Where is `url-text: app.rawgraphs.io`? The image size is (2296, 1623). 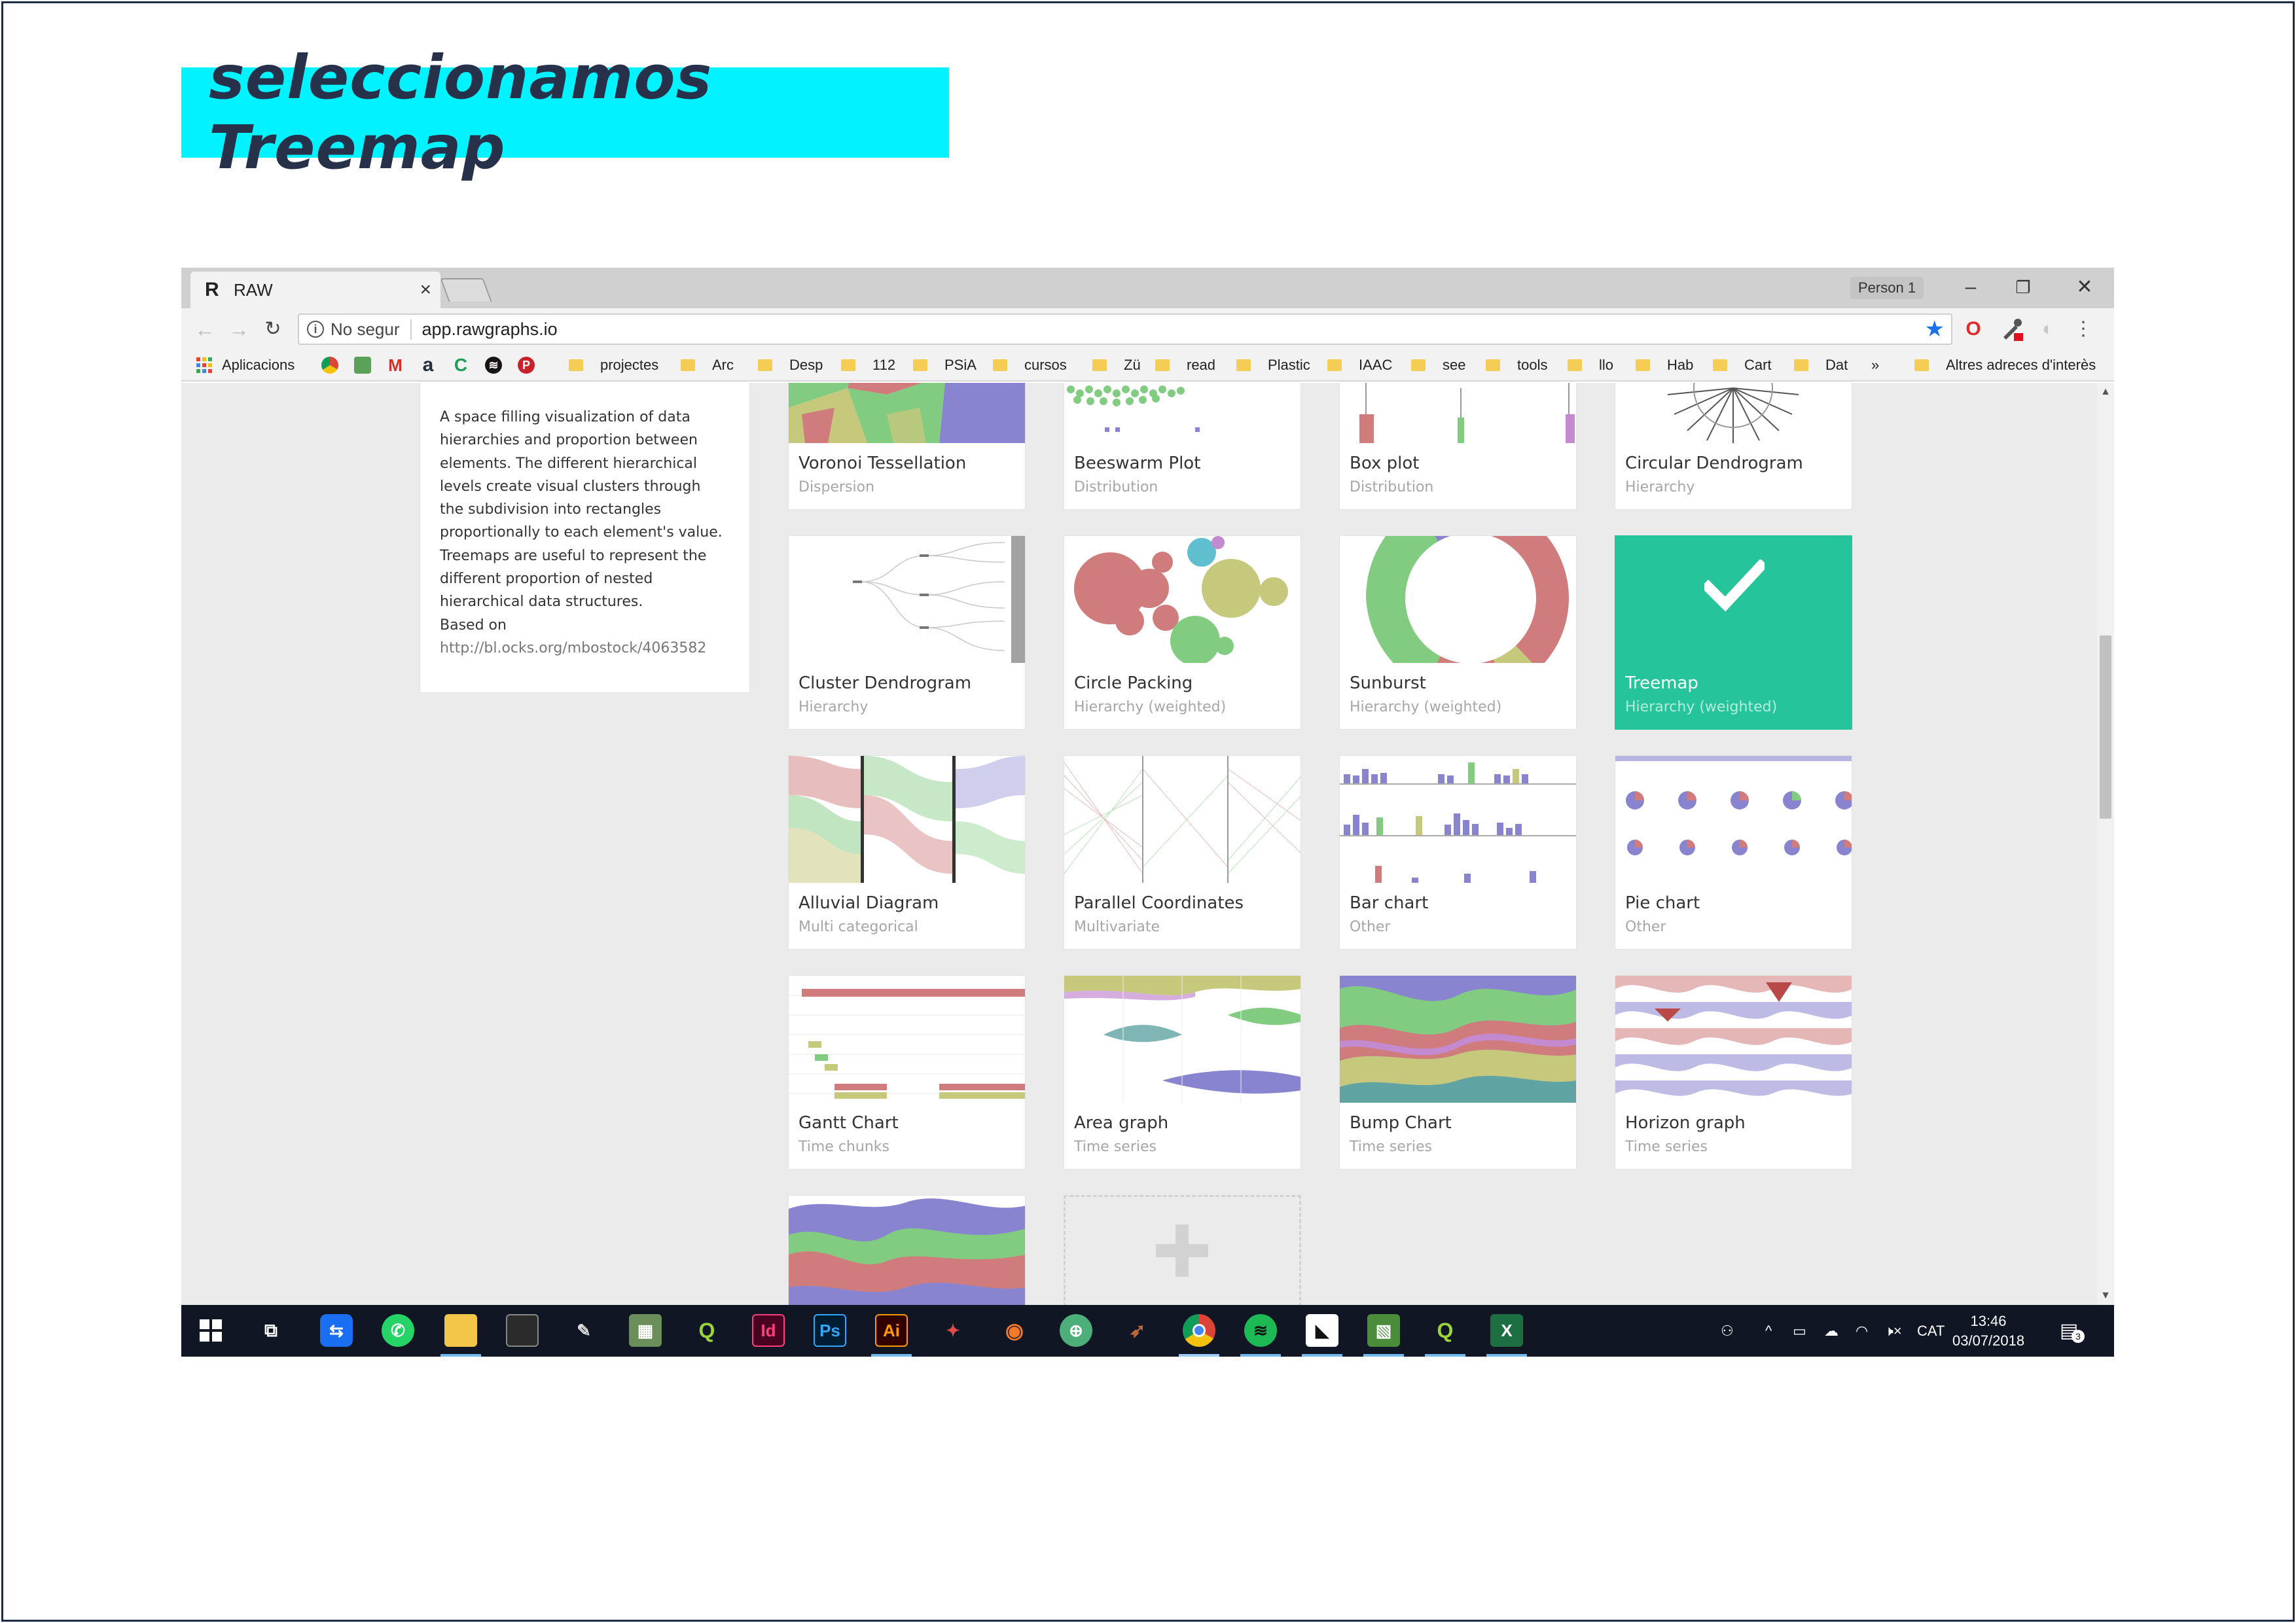 url-text: app.rawgraphs.io is located at coordinates (1173, 330).